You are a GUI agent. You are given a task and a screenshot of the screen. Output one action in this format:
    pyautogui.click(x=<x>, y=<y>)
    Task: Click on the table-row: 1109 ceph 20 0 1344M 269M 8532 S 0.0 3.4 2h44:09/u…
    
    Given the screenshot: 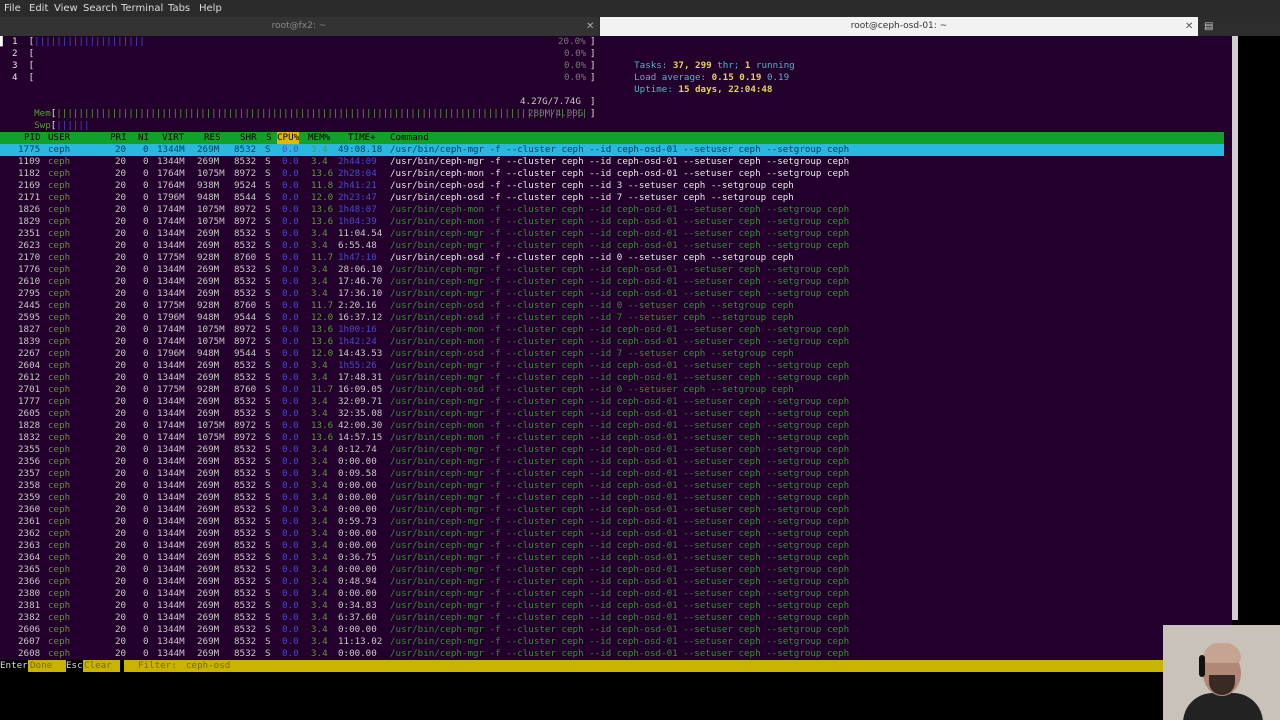 What is the action you would take?
    pyautogui.click(x=612, y=162)
    